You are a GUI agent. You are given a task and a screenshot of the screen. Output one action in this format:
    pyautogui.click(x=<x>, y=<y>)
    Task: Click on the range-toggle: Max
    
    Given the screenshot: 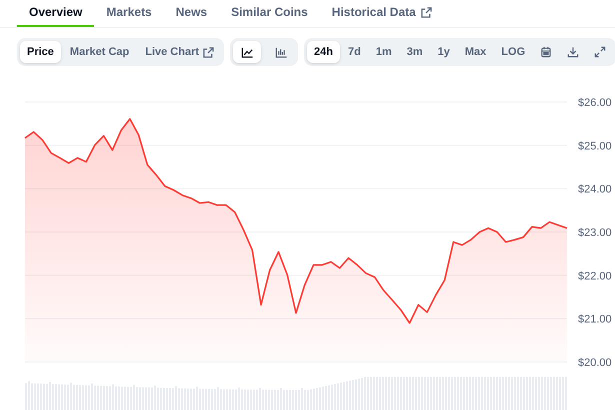 What is the action you would take?
    pyautogui.click(x=476, y=52)
    